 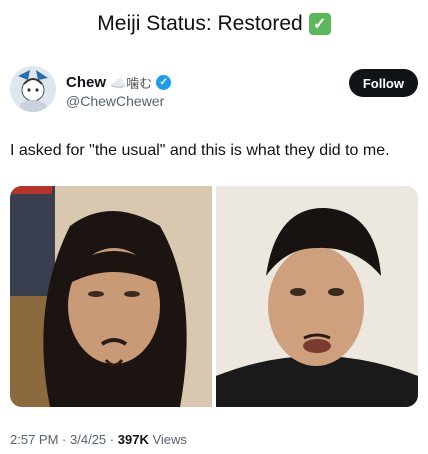 I want to click on post-caption: Meiji Status: Restored ✓, so click(x=214, y=24).